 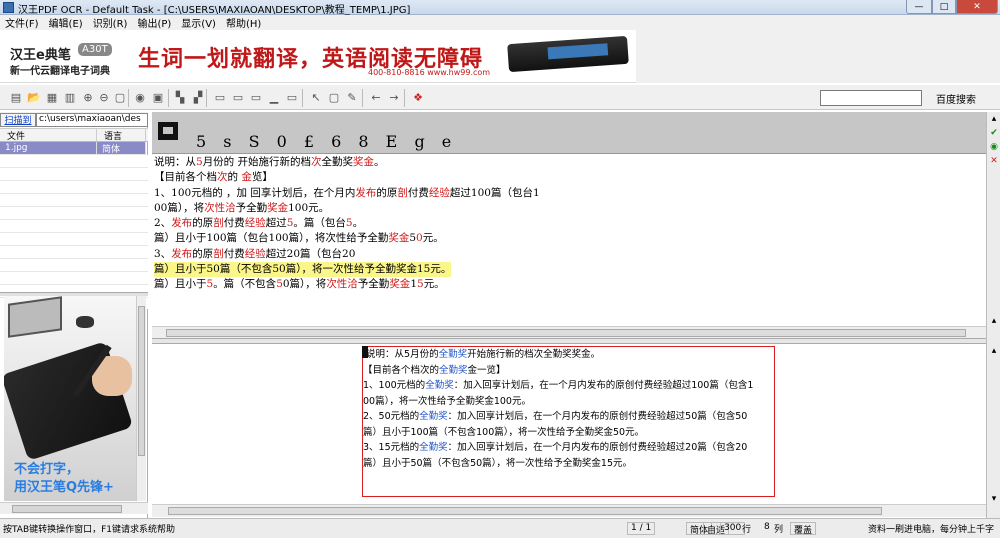 What do you see at coordinates (35, 317) in the screenshot?
I see `laptop-image` at bounding box center [35, 317].